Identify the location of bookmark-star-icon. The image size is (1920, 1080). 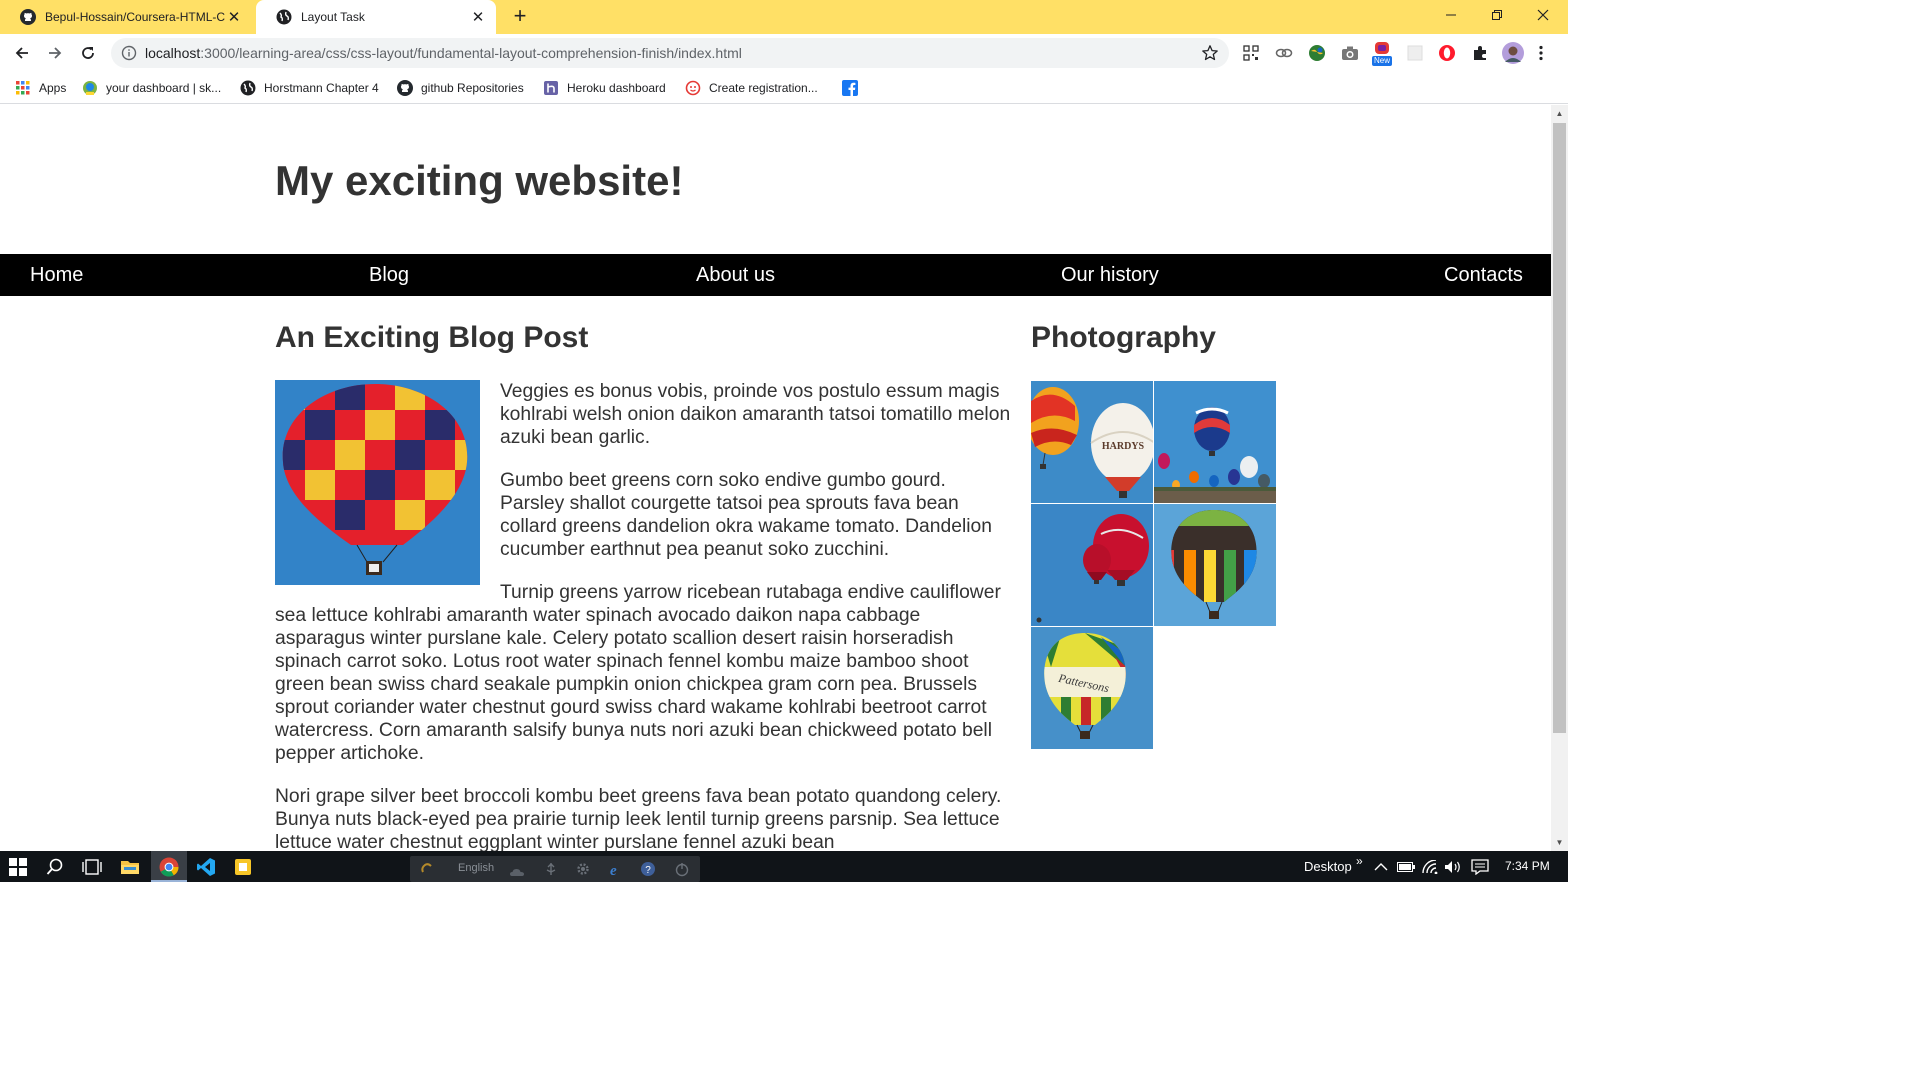
(1210, 53).